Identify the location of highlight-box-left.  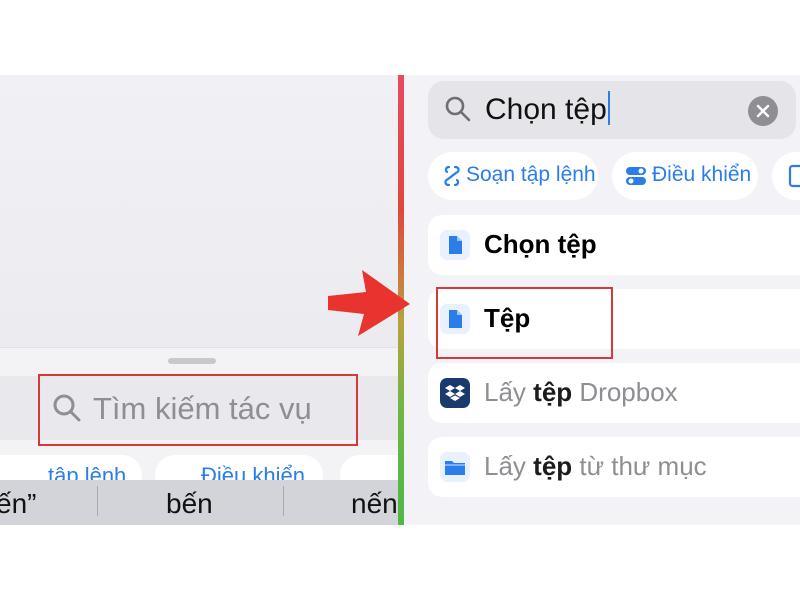
(198, 410).